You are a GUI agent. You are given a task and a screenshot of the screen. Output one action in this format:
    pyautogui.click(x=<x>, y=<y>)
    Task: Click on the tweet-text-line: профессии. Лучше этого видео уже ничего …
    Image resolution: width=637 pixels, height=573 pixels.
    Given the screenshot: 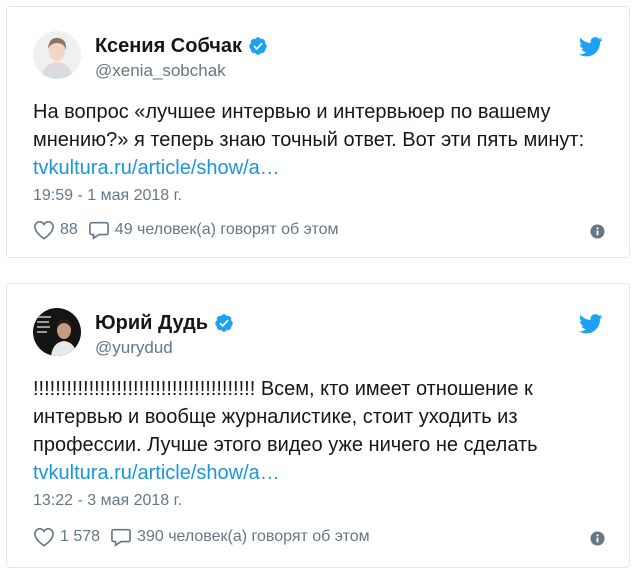 What is the action you would take?
    pyautogui.click(x=285, y=445)
    